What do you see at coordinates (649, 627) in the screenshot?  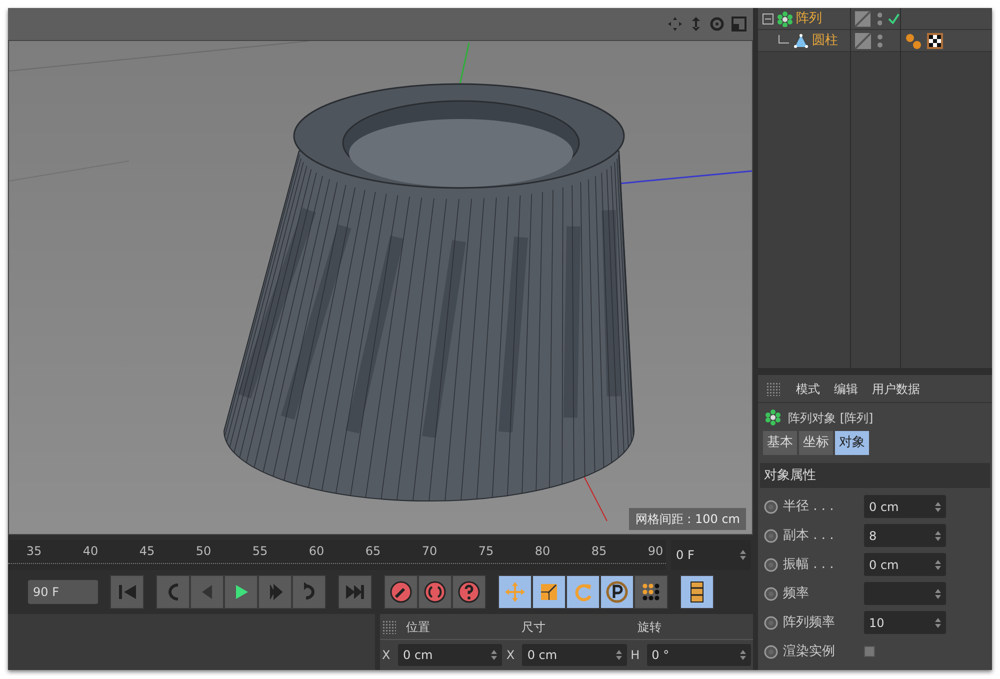 I see `column-header: 旋转` at bounding box center [649, 627].